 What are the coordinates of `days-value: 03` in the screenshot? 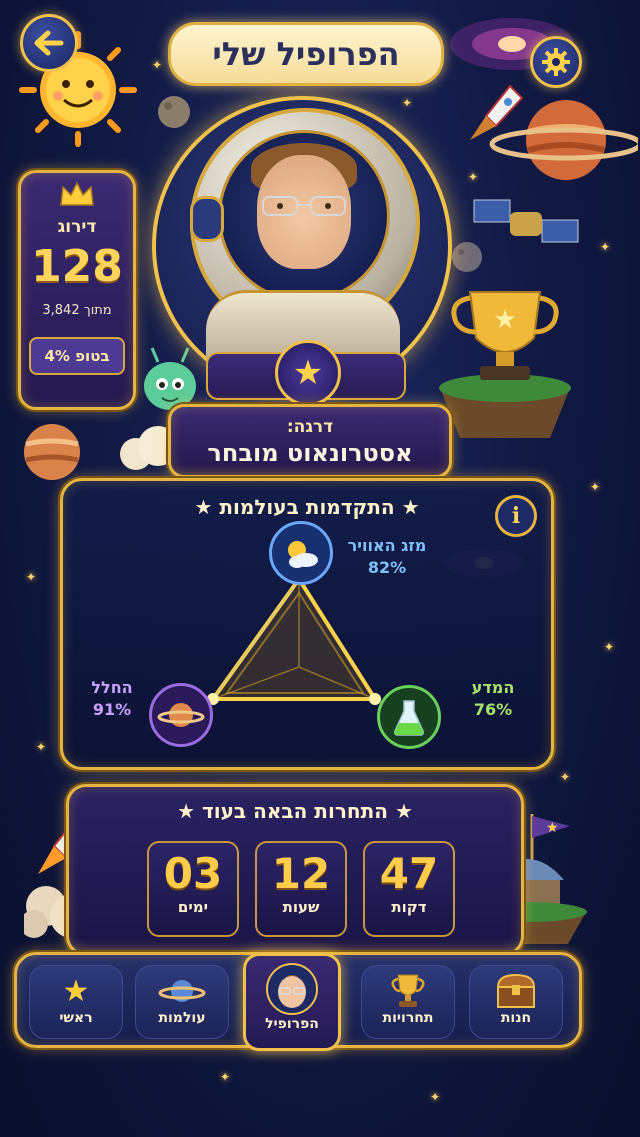 It's located at (193, 873).